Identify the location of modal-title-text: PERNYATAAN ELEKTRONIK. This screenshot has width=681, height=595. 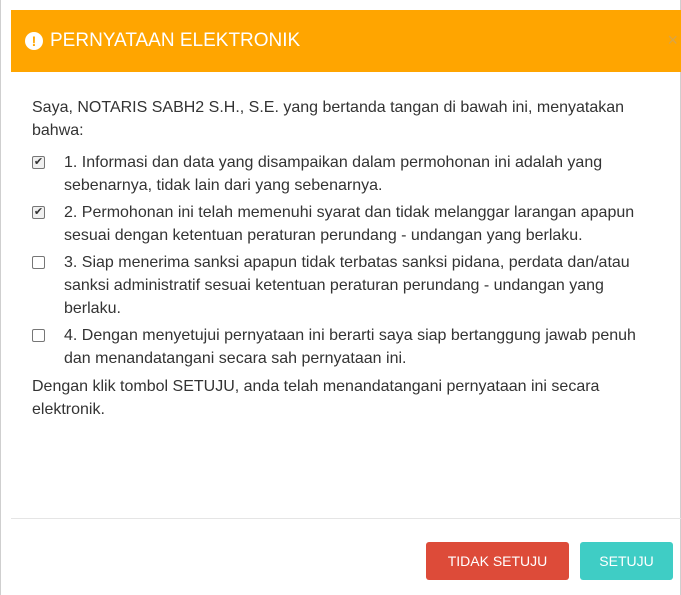
(175, 40).